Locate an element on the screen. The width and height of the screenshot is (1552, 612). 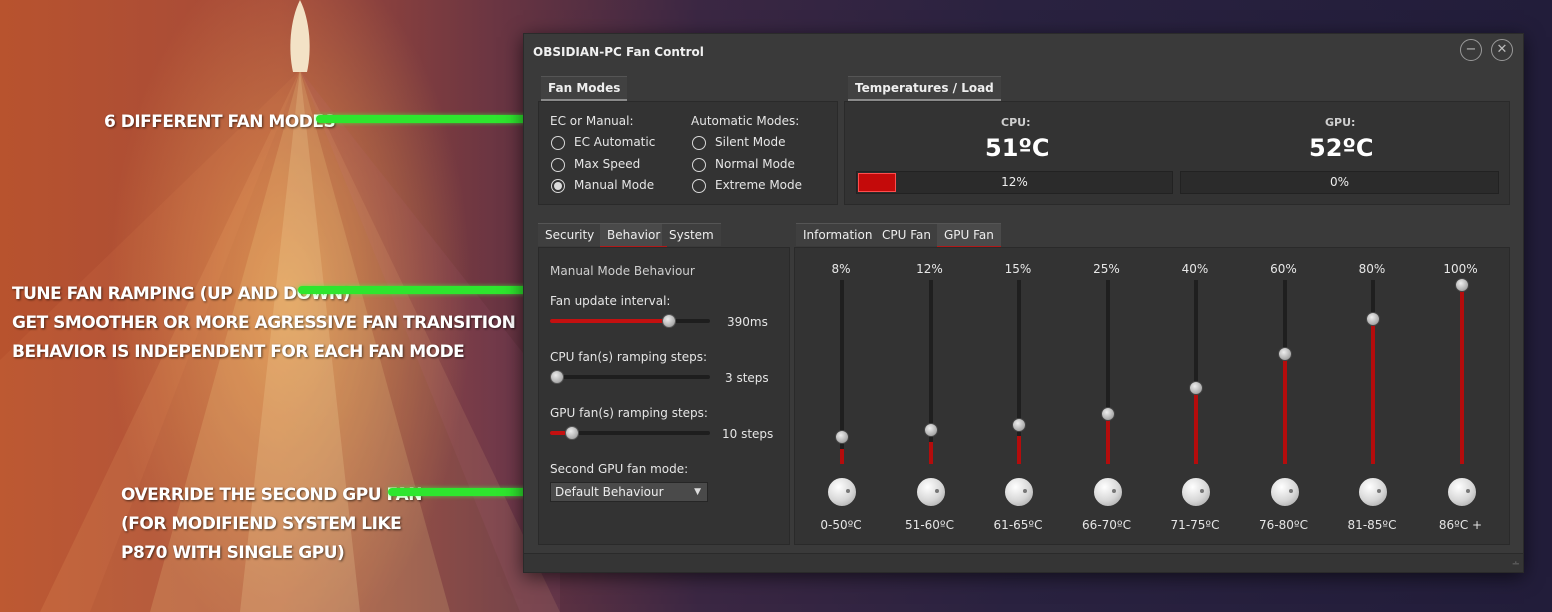
update-interval-slider is located at coordinates (630, 321).